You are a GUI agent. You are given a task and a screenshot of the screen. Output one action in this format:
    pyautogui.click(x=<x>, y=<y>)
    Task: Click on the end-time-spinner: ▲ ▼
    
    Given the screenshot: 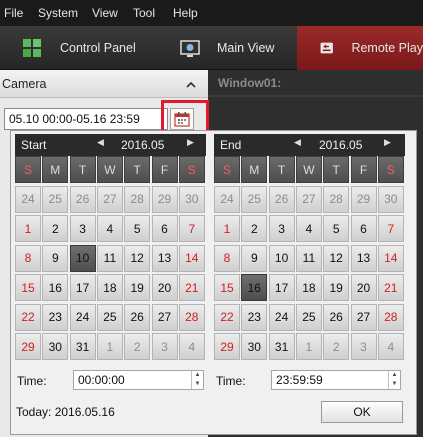 What is the action you would take?
    pyautogui.click(x=394, y=380)
    